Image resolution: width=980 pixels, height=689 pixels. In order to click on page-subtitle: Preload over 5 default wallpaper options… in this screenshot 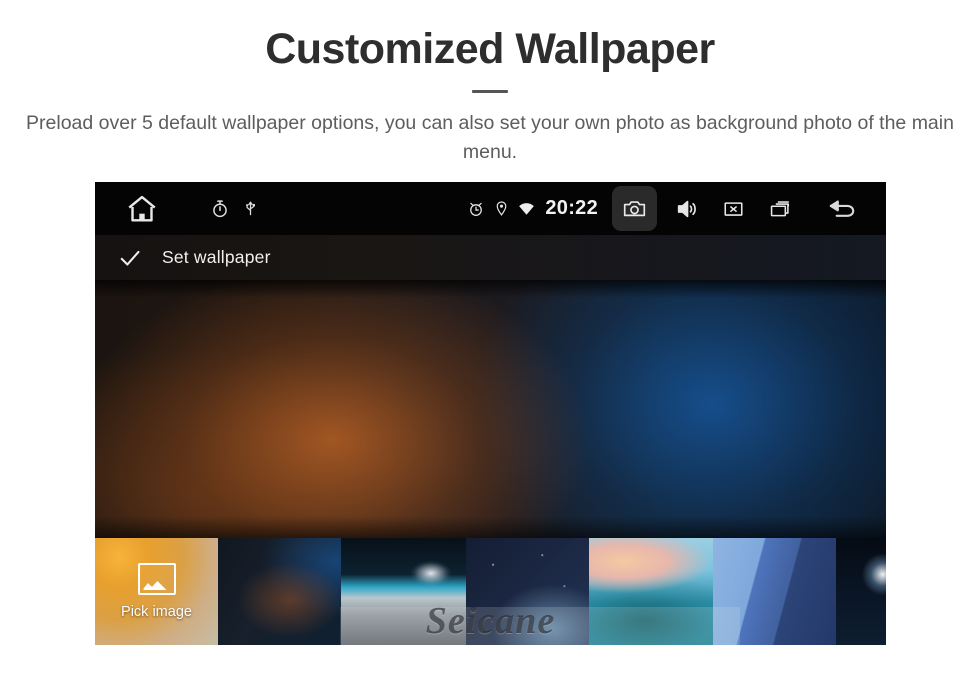, I will do `click(490, 137)`.